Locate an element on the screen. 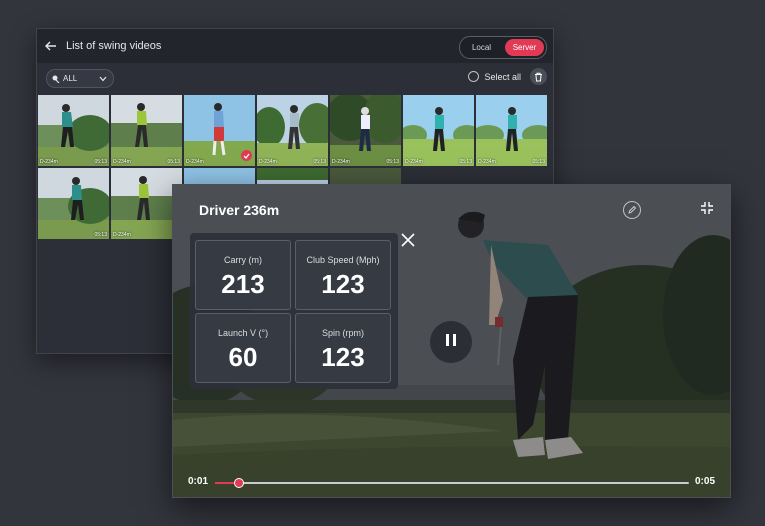 The image size is (765, 526). stat-label: Carry (m) is located at coordinates (243, 260).